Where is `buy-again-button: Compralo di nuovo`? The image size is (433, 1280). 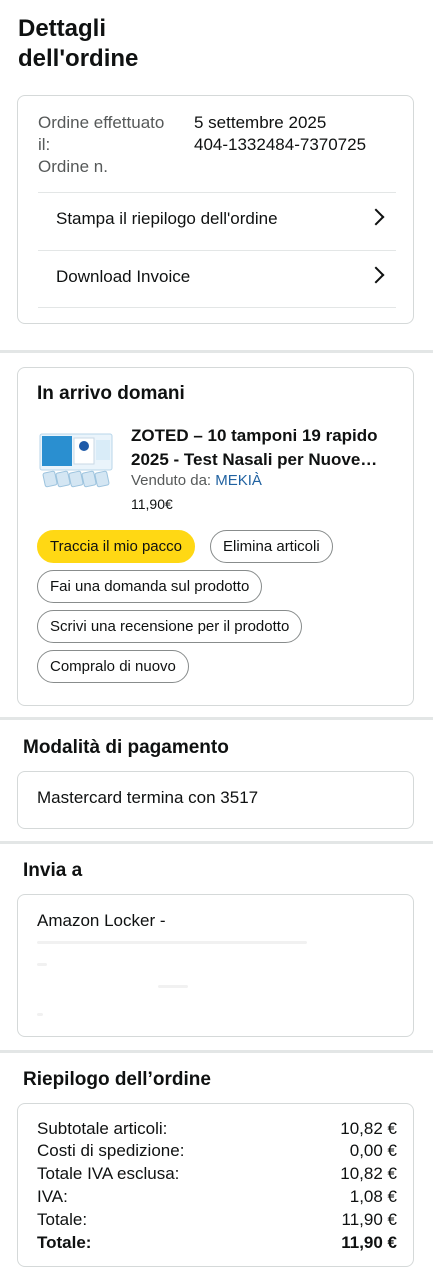 buy-again-button: Compralo di nuovo is located at coordinates (113, 666).